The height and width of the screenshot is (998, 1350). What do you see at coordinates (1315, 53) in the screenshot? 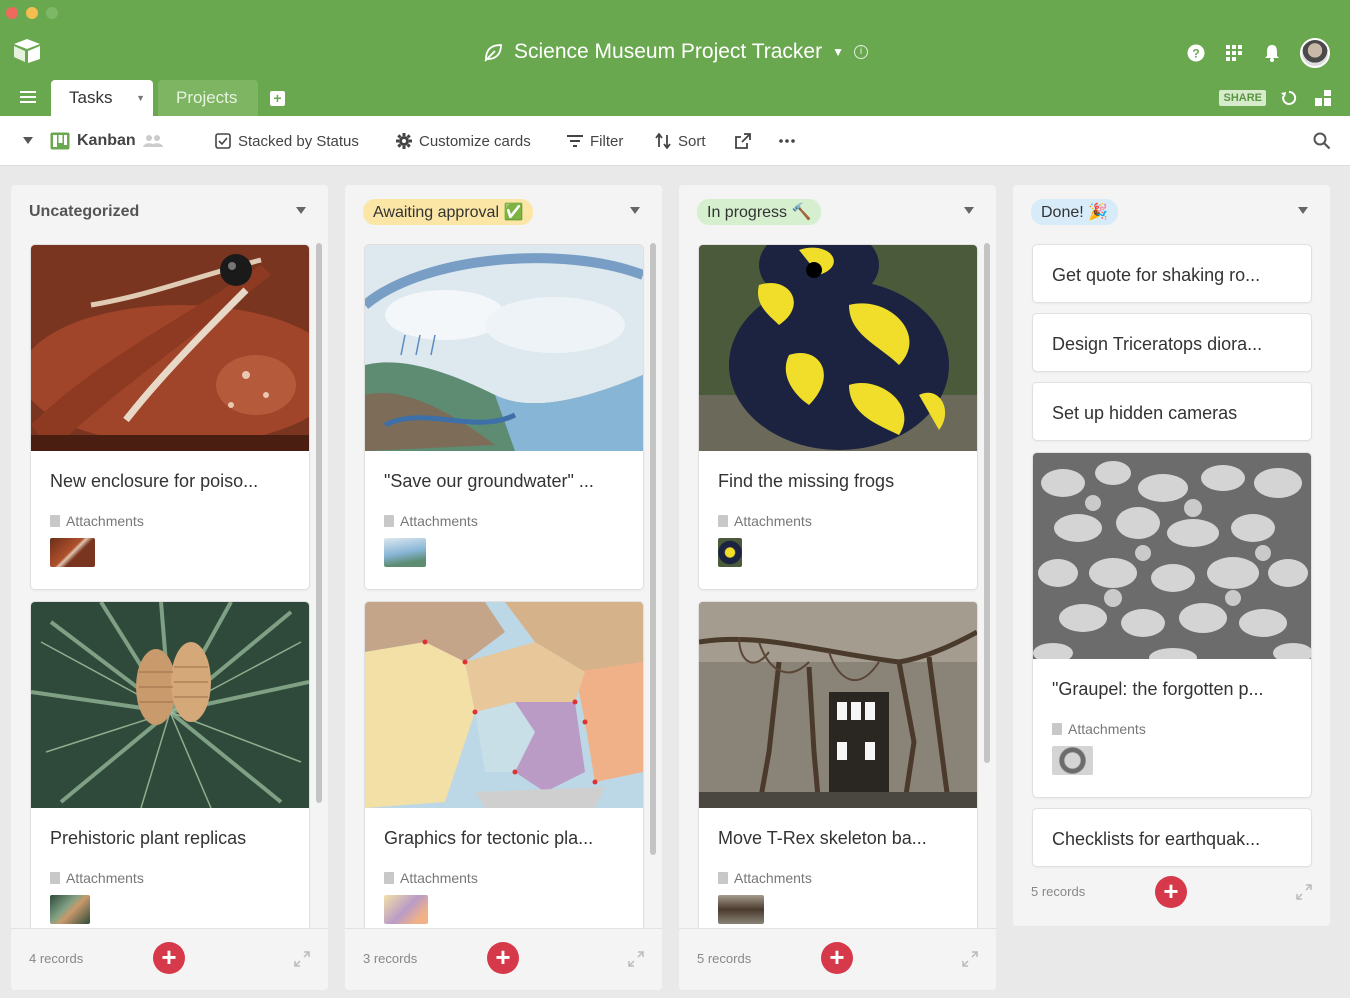
I see `avatar` at bounding box center [1315, 53].